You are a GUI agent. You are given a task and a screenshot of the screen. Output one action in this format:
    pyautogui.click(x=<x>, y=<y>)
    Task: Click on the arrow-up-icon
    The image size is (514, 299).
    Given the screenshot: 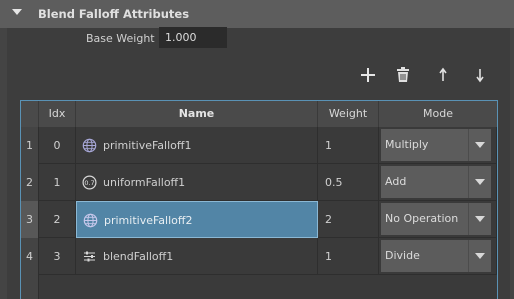 What is the action you would take?
    pyautogui.click(x=443, y=74)
    